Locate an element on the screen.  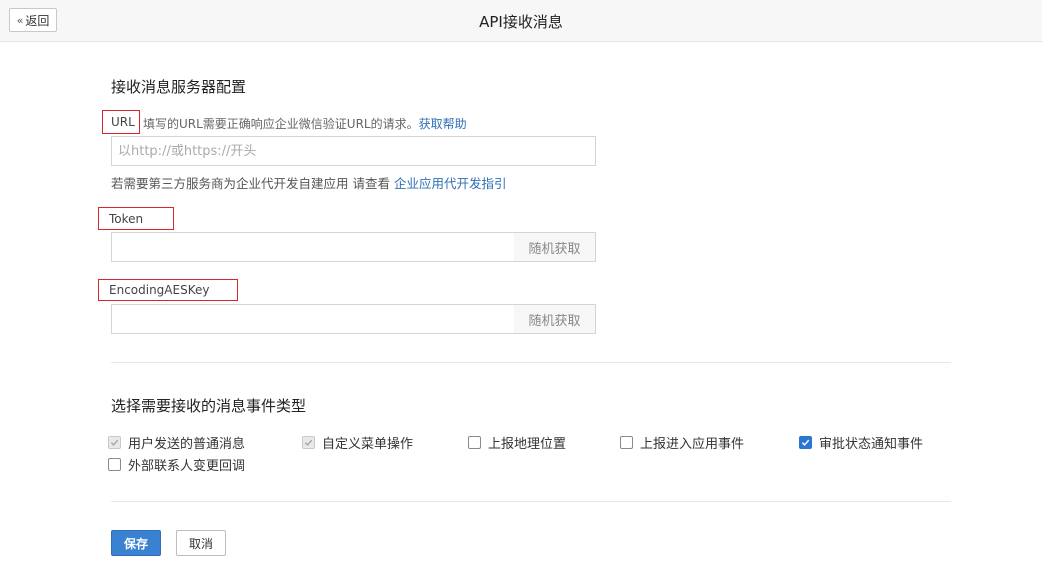
aes-key-label: EncodingAESKey is located at coordinates (168, 290).